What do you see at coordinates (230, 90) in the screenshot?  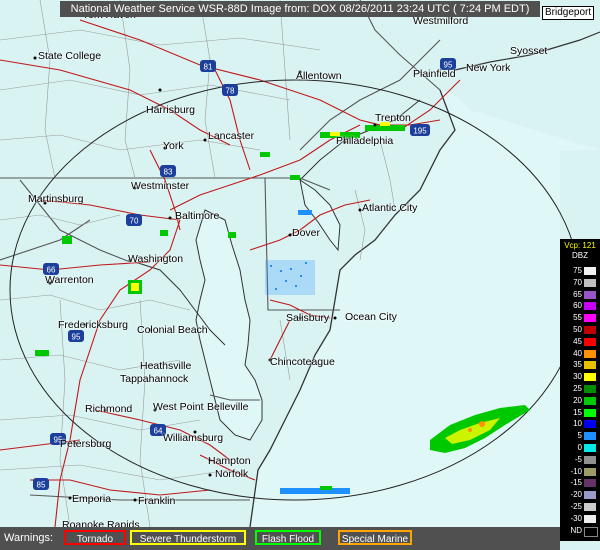 I see `shield-i-78: 78` at bounding box center [230, 90].